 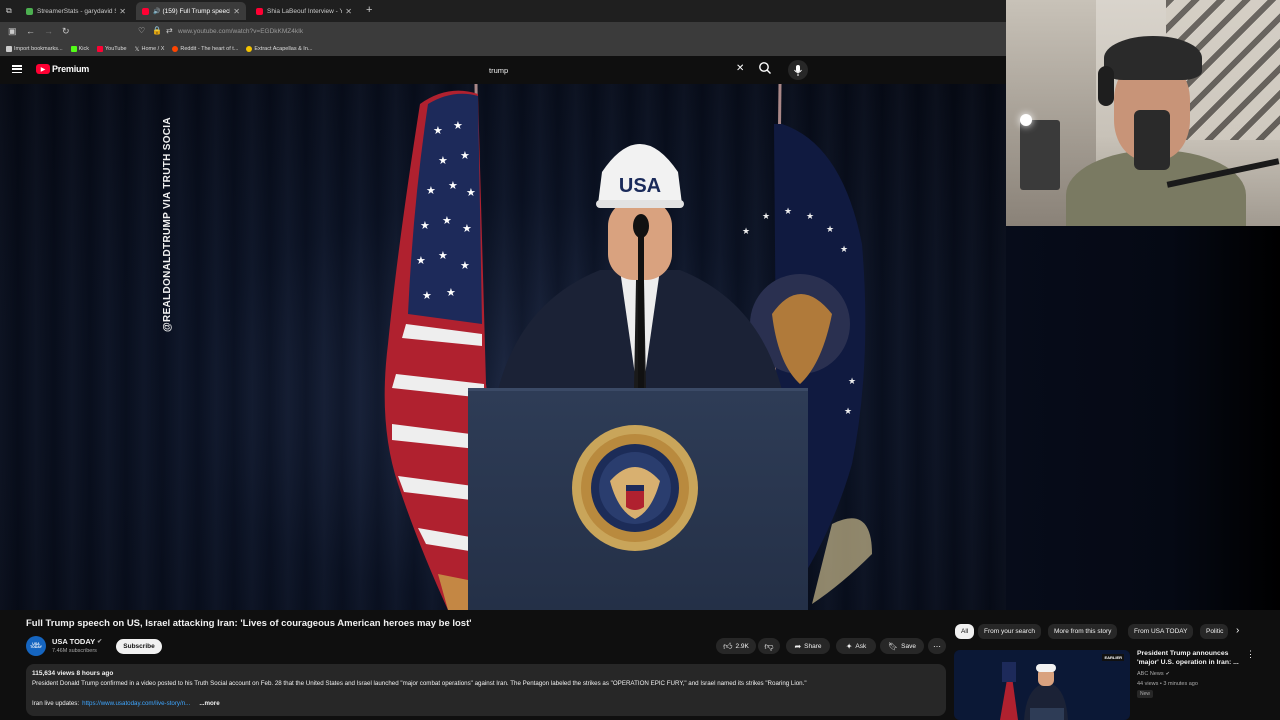 What do you see at coordinates (798, 70) in the screenshot?
I see `voice-search-button` at bounding box center [798, 70].